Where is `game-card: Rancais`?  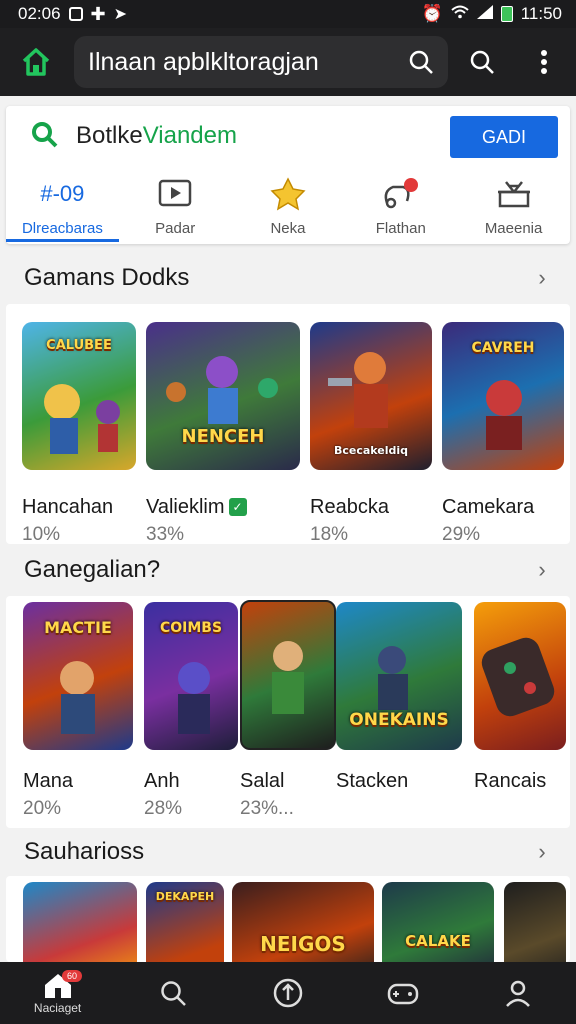 game-card: Rancais is located at coordinates (520, 712).